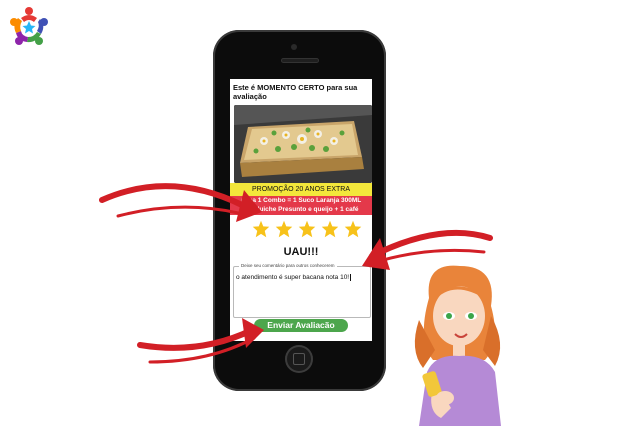  Describe the element at coordinates (178, 211) in the screenshot. I see `arrow-top-left-b` at that location.